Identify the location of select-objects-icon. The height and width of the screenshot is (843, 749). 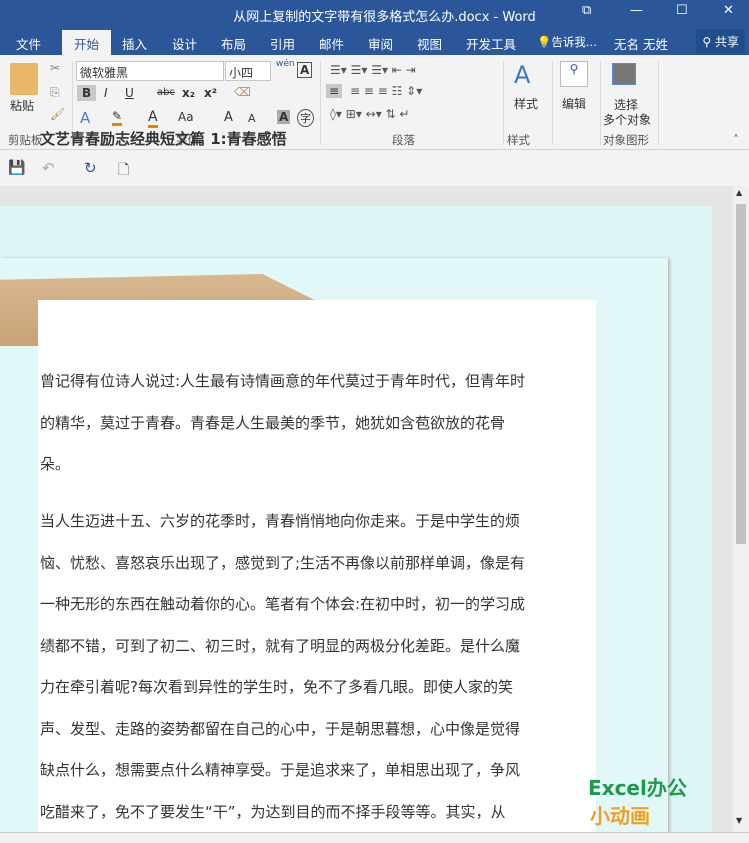
(624, 74).